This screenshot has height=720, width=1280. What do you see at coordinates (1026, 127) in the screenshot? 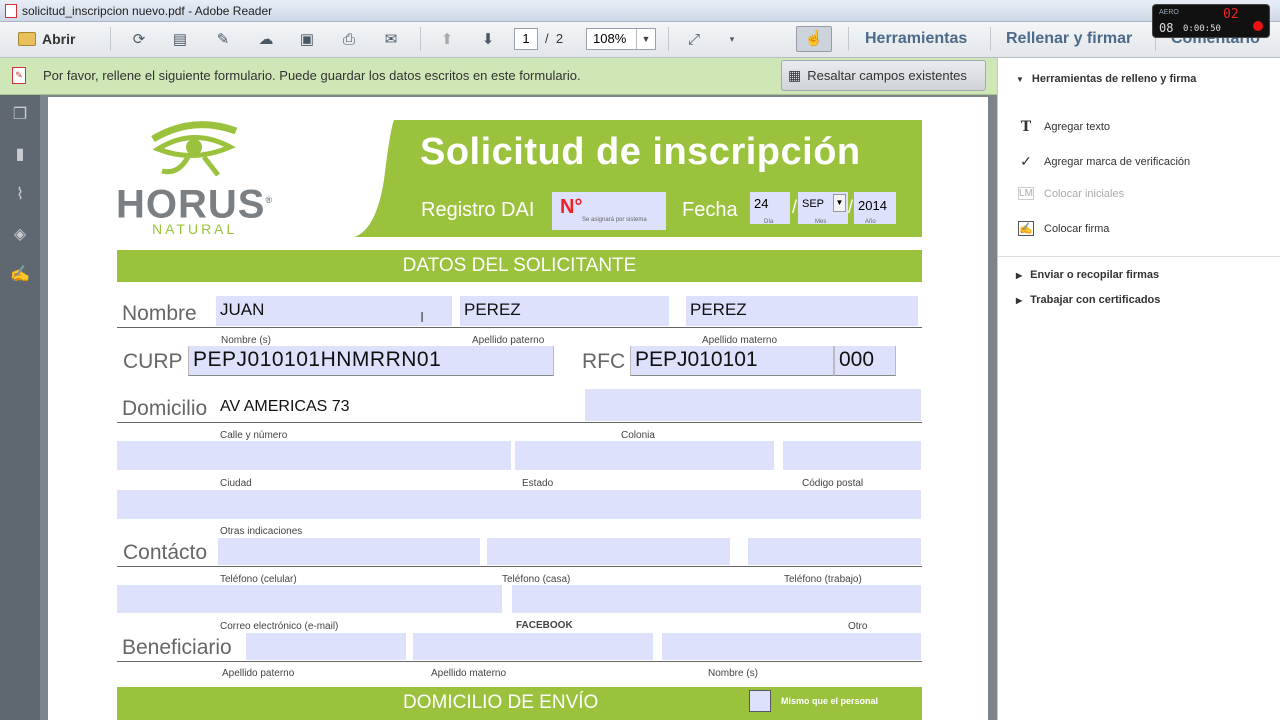
I see `text-T-icon: T` at bounding box center [1026, 127].